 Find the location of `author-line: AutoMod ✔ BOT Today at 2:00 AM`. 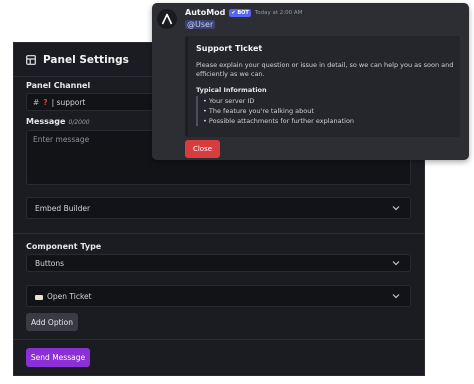

author-line: AutoMod ✔ BOT Today at 2:00 AM is located at coordinates (243, 12).